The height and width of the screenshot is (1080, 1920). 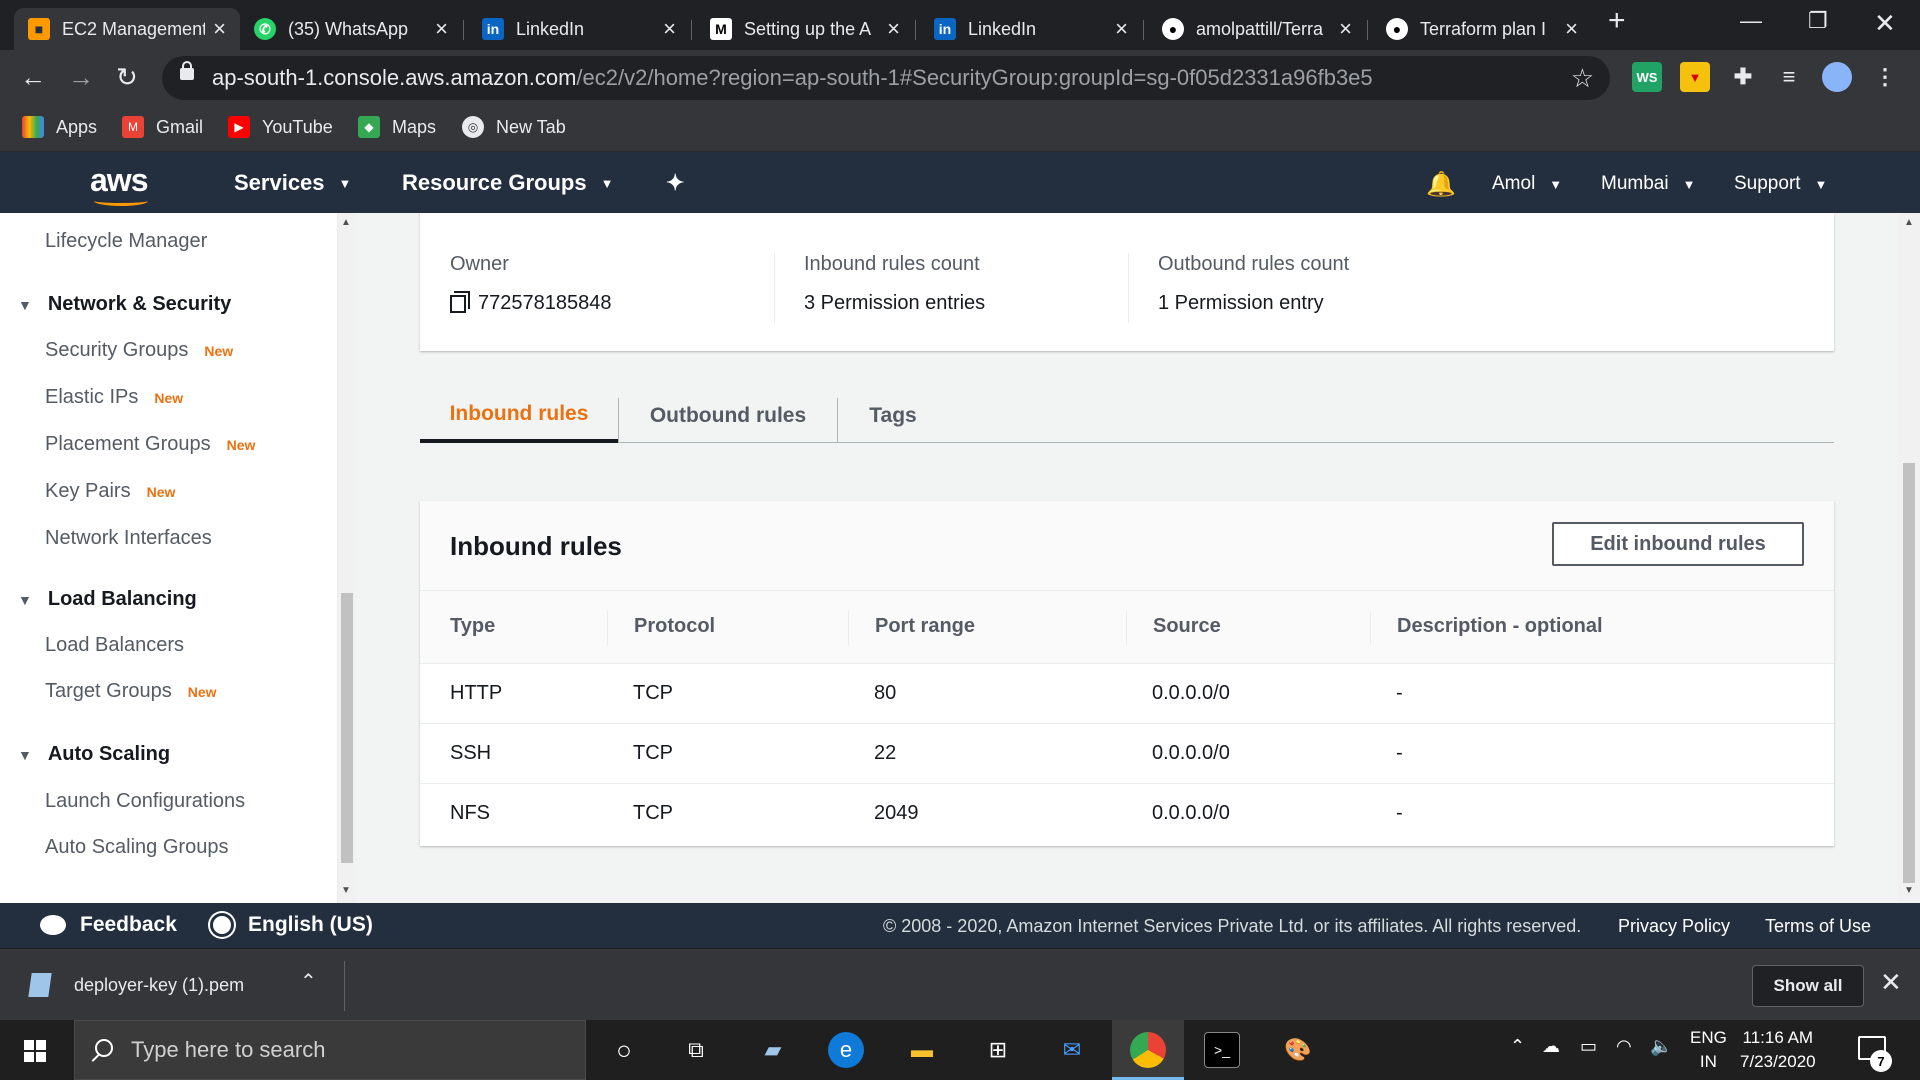 I want to click on input-language-indicator: ENG IN, so click(x=1708, y=1050).